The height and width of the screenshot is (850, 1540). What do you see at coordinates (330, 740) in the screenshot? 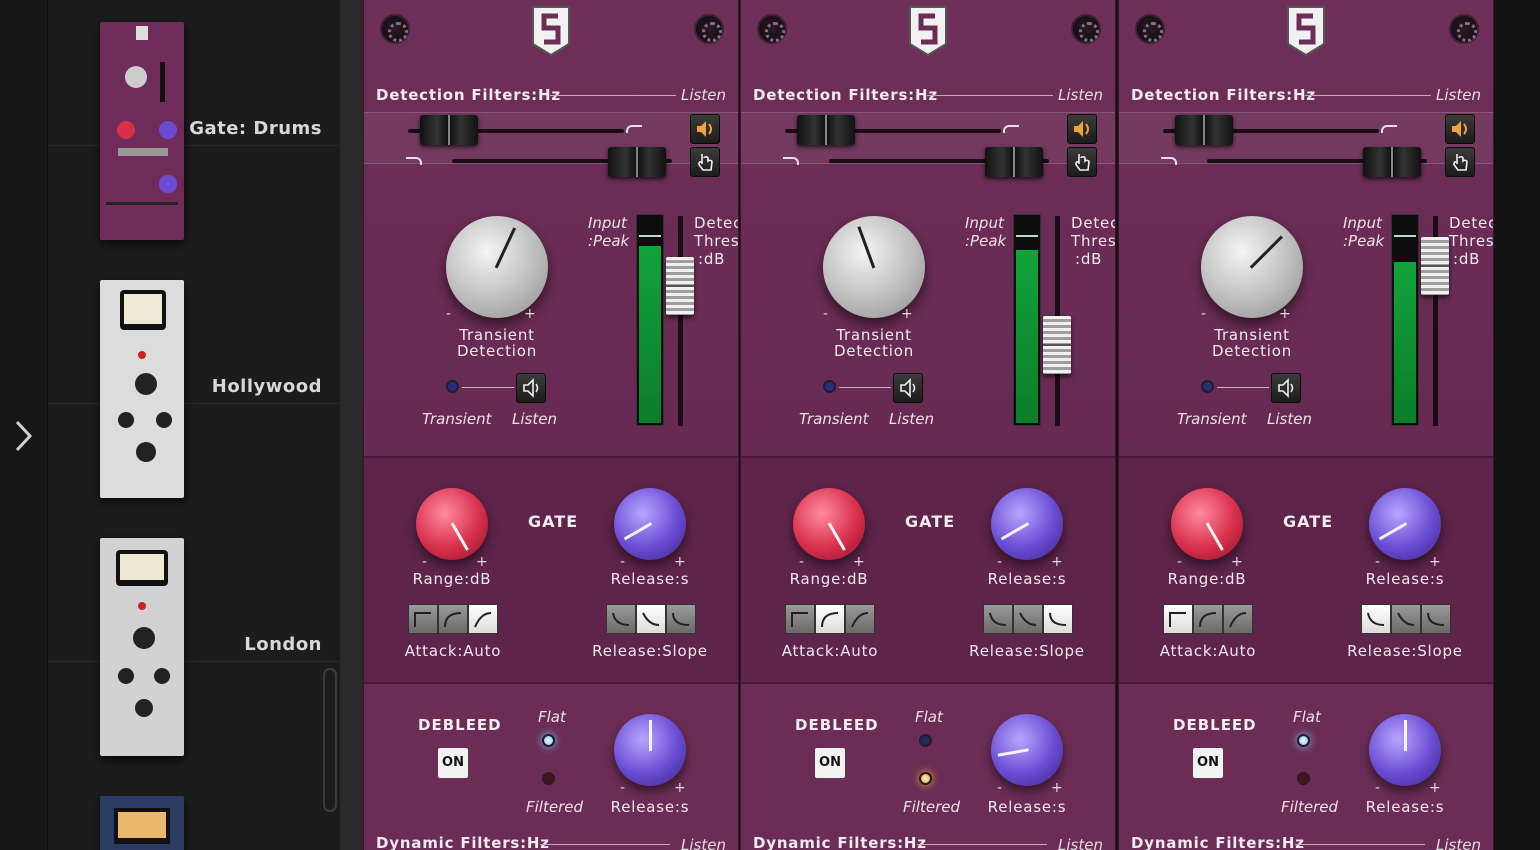
I see `scrollbar` at bounding box center [330, 740].